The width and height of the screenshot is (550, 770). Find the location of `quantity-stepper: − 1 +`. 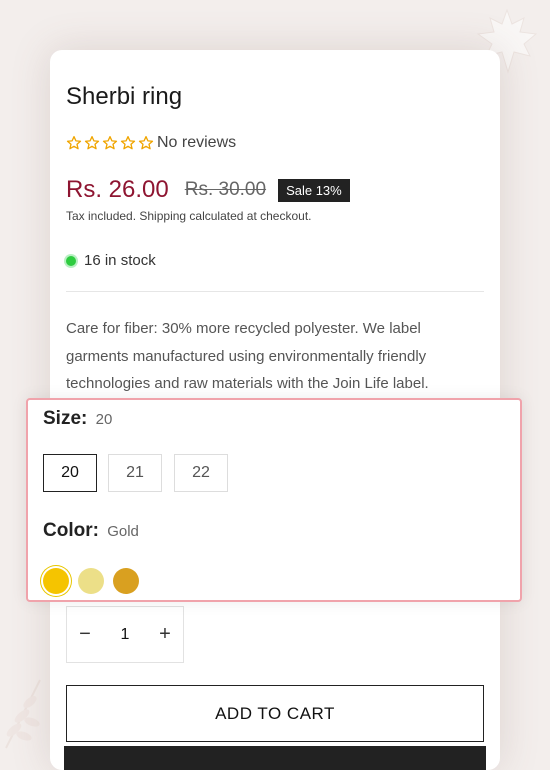

quantity-stepper: − 1 + is located at coordinates (125, 634).